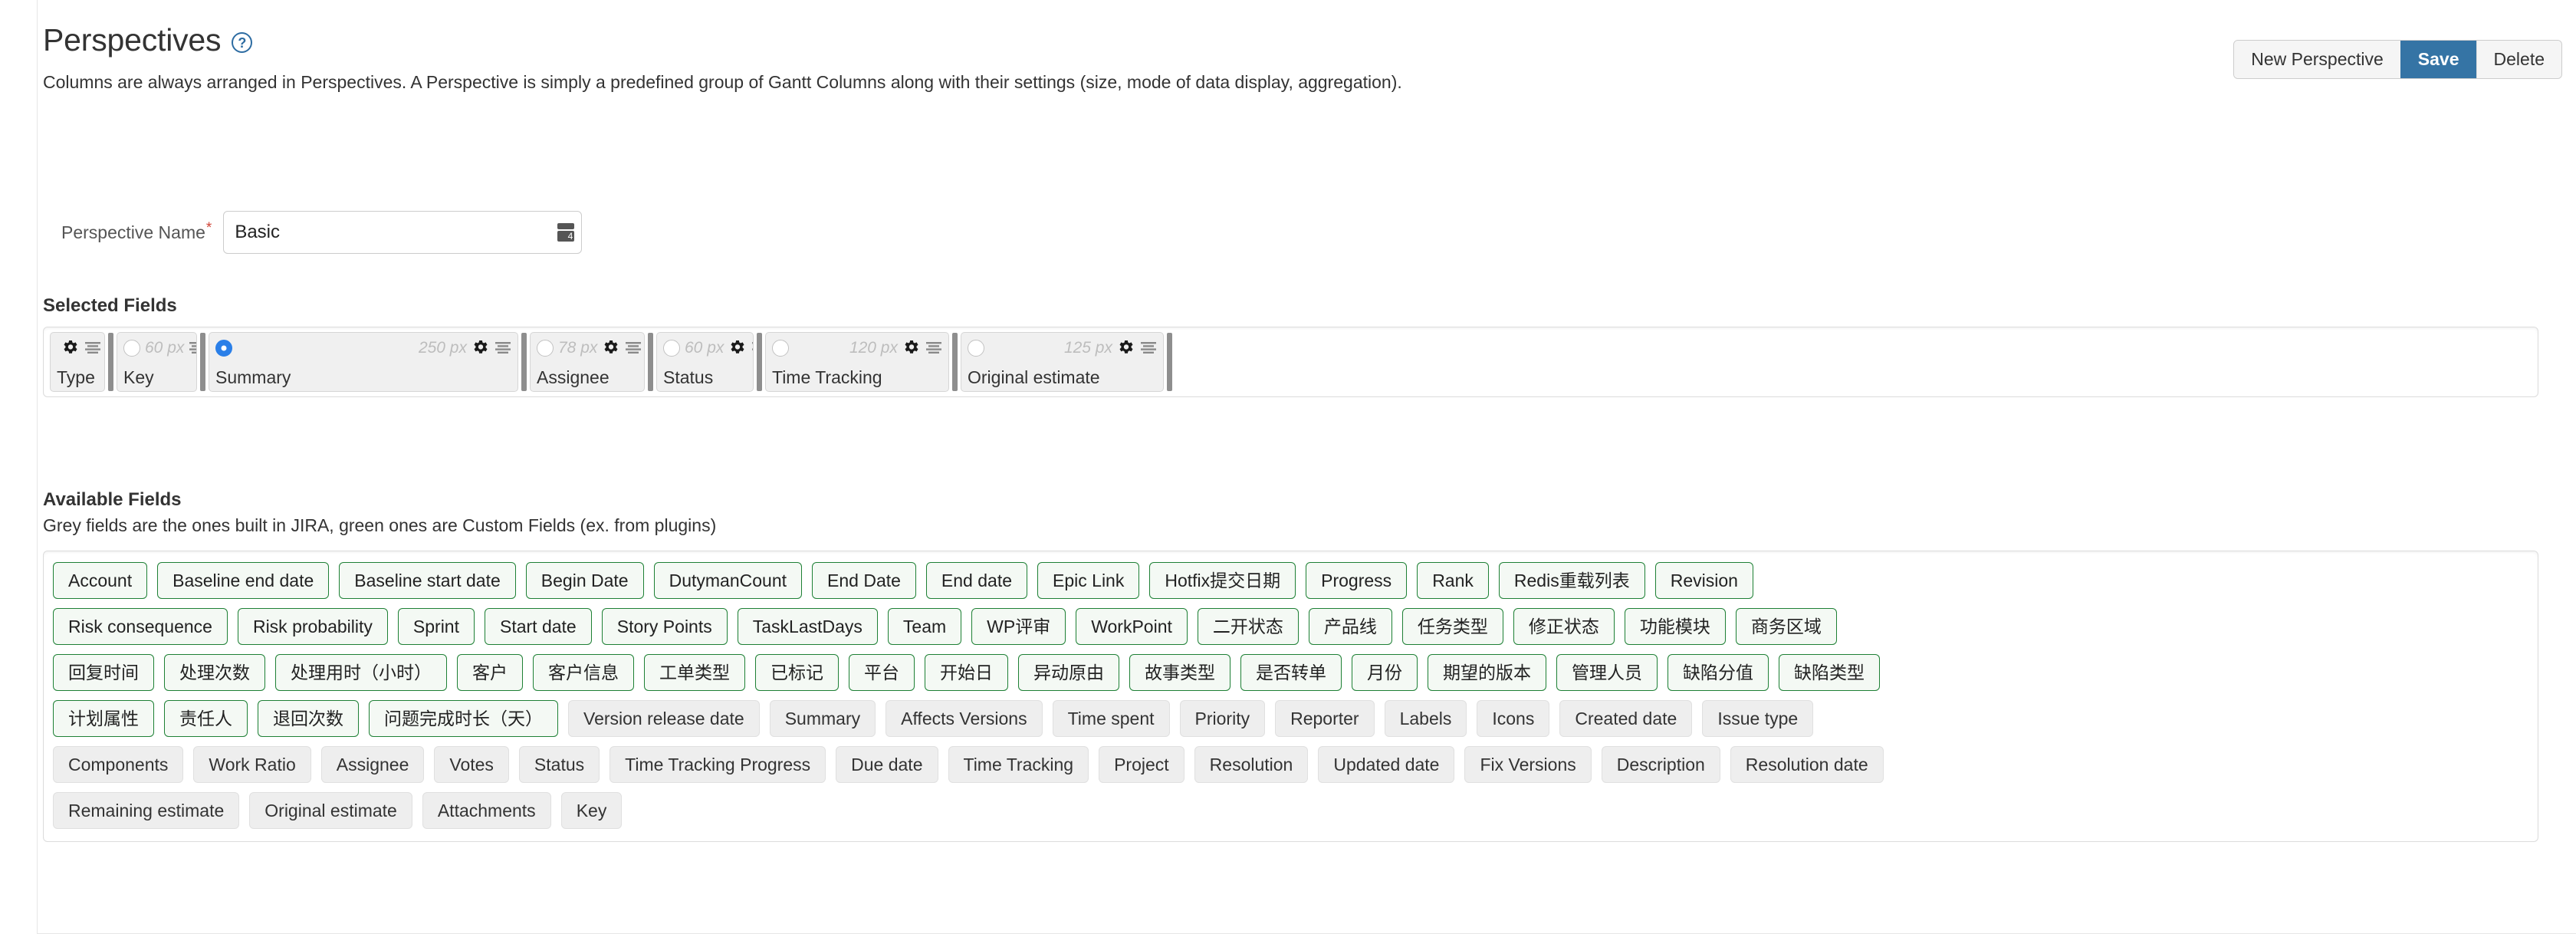  I want to click on available-field-chip: 回复时间, so click(103, 672).